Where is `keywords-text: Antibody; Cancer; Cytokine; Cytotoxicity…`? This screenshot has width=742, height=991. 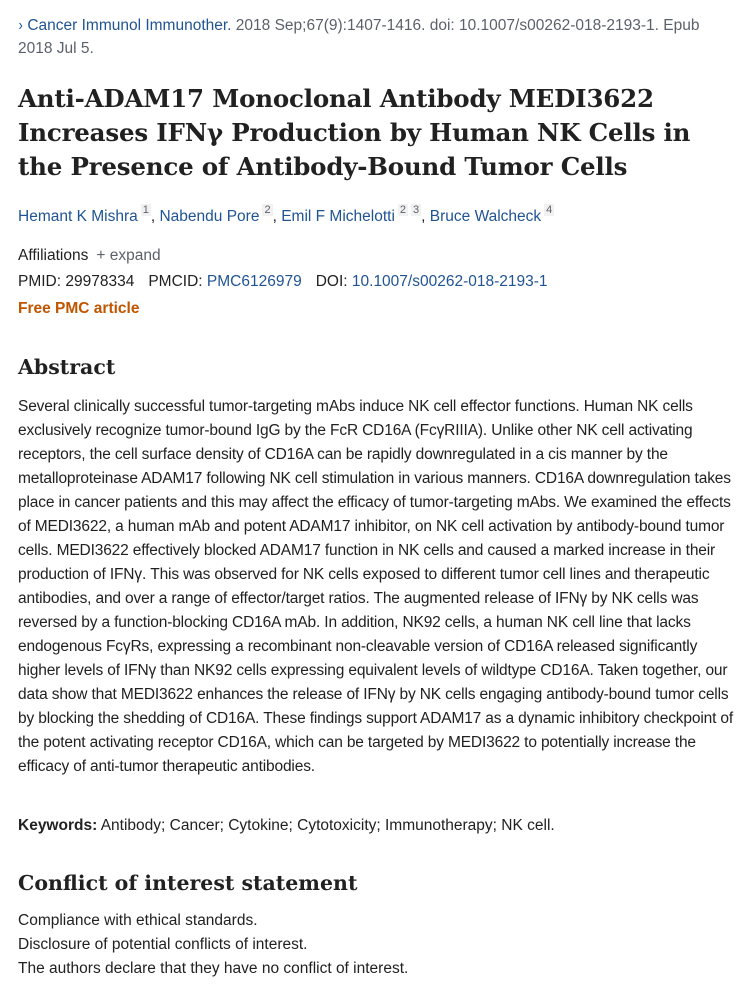
keywords-text: Antibody; Cancer; Cytokine; Cytotoxicity… is located at coordinates (326, 825).